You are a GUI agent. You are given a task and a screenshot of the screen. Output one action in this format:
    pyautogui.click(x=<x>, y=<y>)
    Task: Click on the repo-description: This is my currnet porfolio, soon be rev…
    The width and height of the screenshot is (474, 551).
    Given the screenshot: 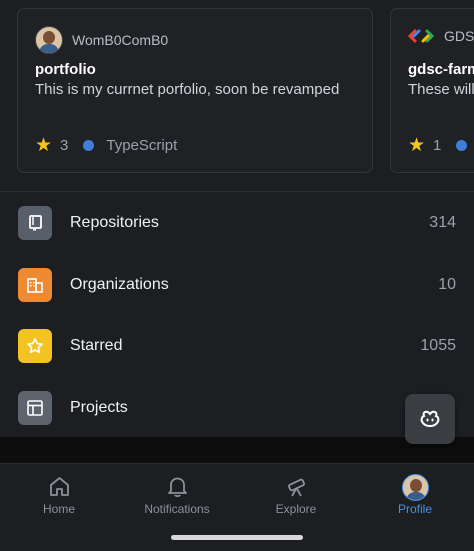 What is the action you would take?
    pyautogui.click(x=187, y=89)
    